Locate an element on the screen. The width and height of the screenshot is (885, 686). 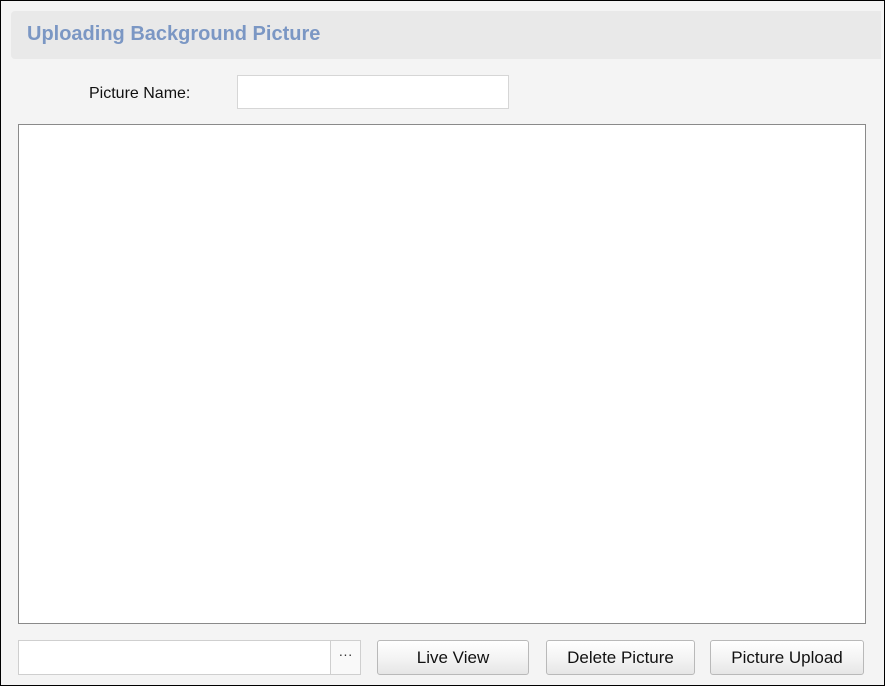
live-view-button: Live View is located at coordinates (453, 657).